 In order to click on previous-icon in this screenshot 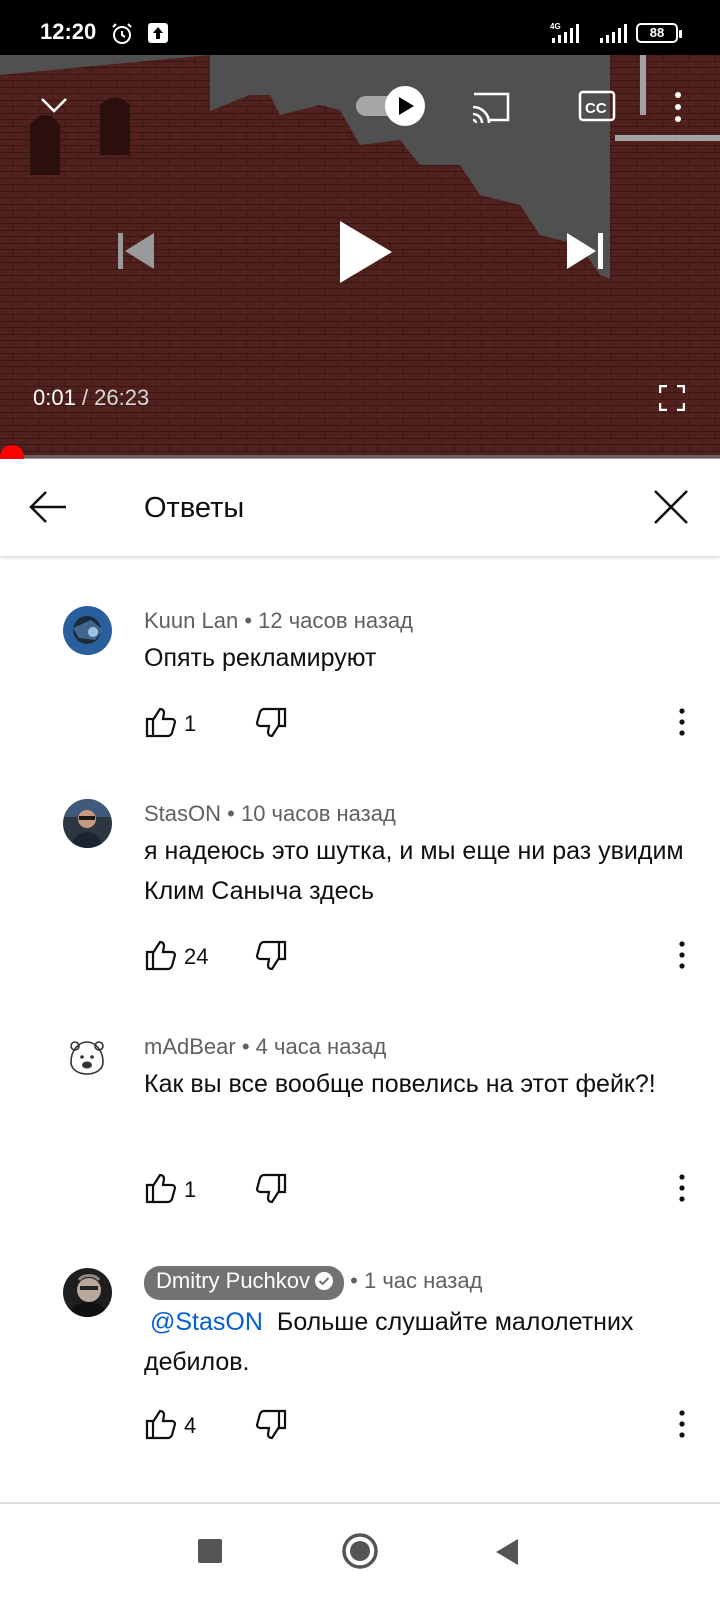, I will do `click(136, 253)`.